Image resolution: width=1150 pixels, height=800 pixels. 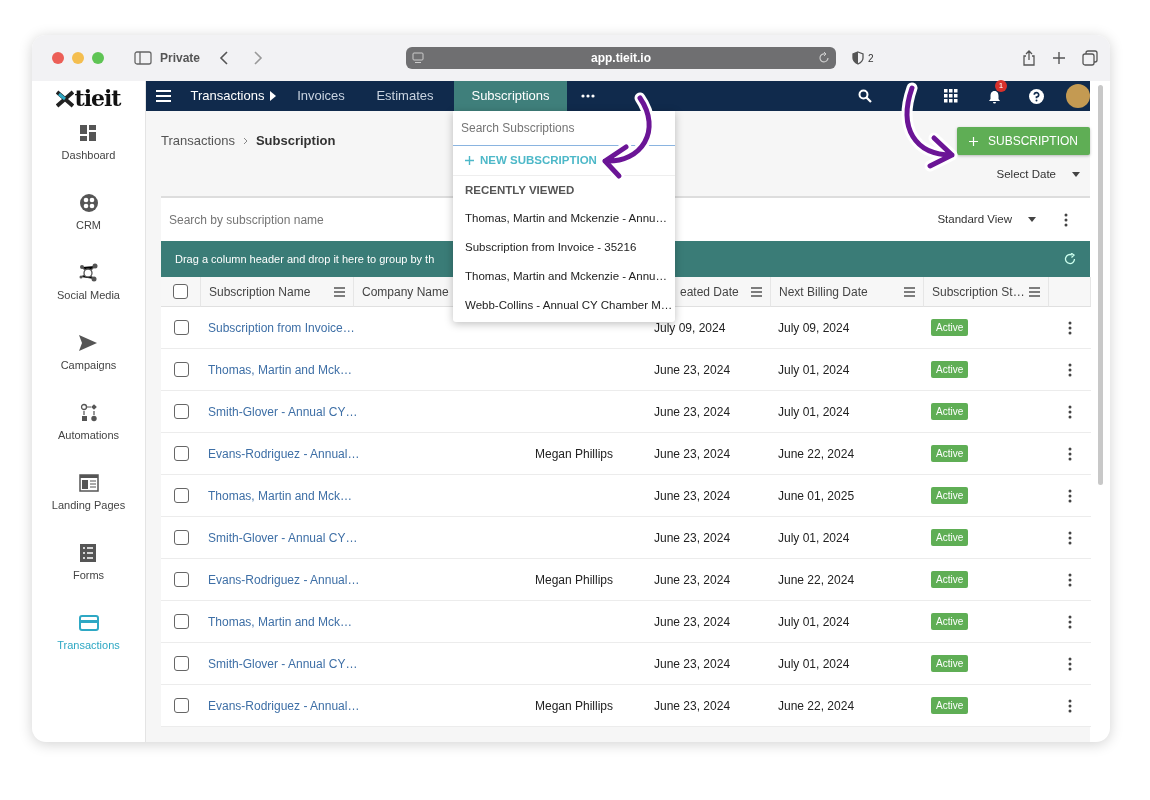 What do you see at coordinates (1001, 86) in the screenshot?
I see `notification-badge: 1` at bounding box center [1001, 86].